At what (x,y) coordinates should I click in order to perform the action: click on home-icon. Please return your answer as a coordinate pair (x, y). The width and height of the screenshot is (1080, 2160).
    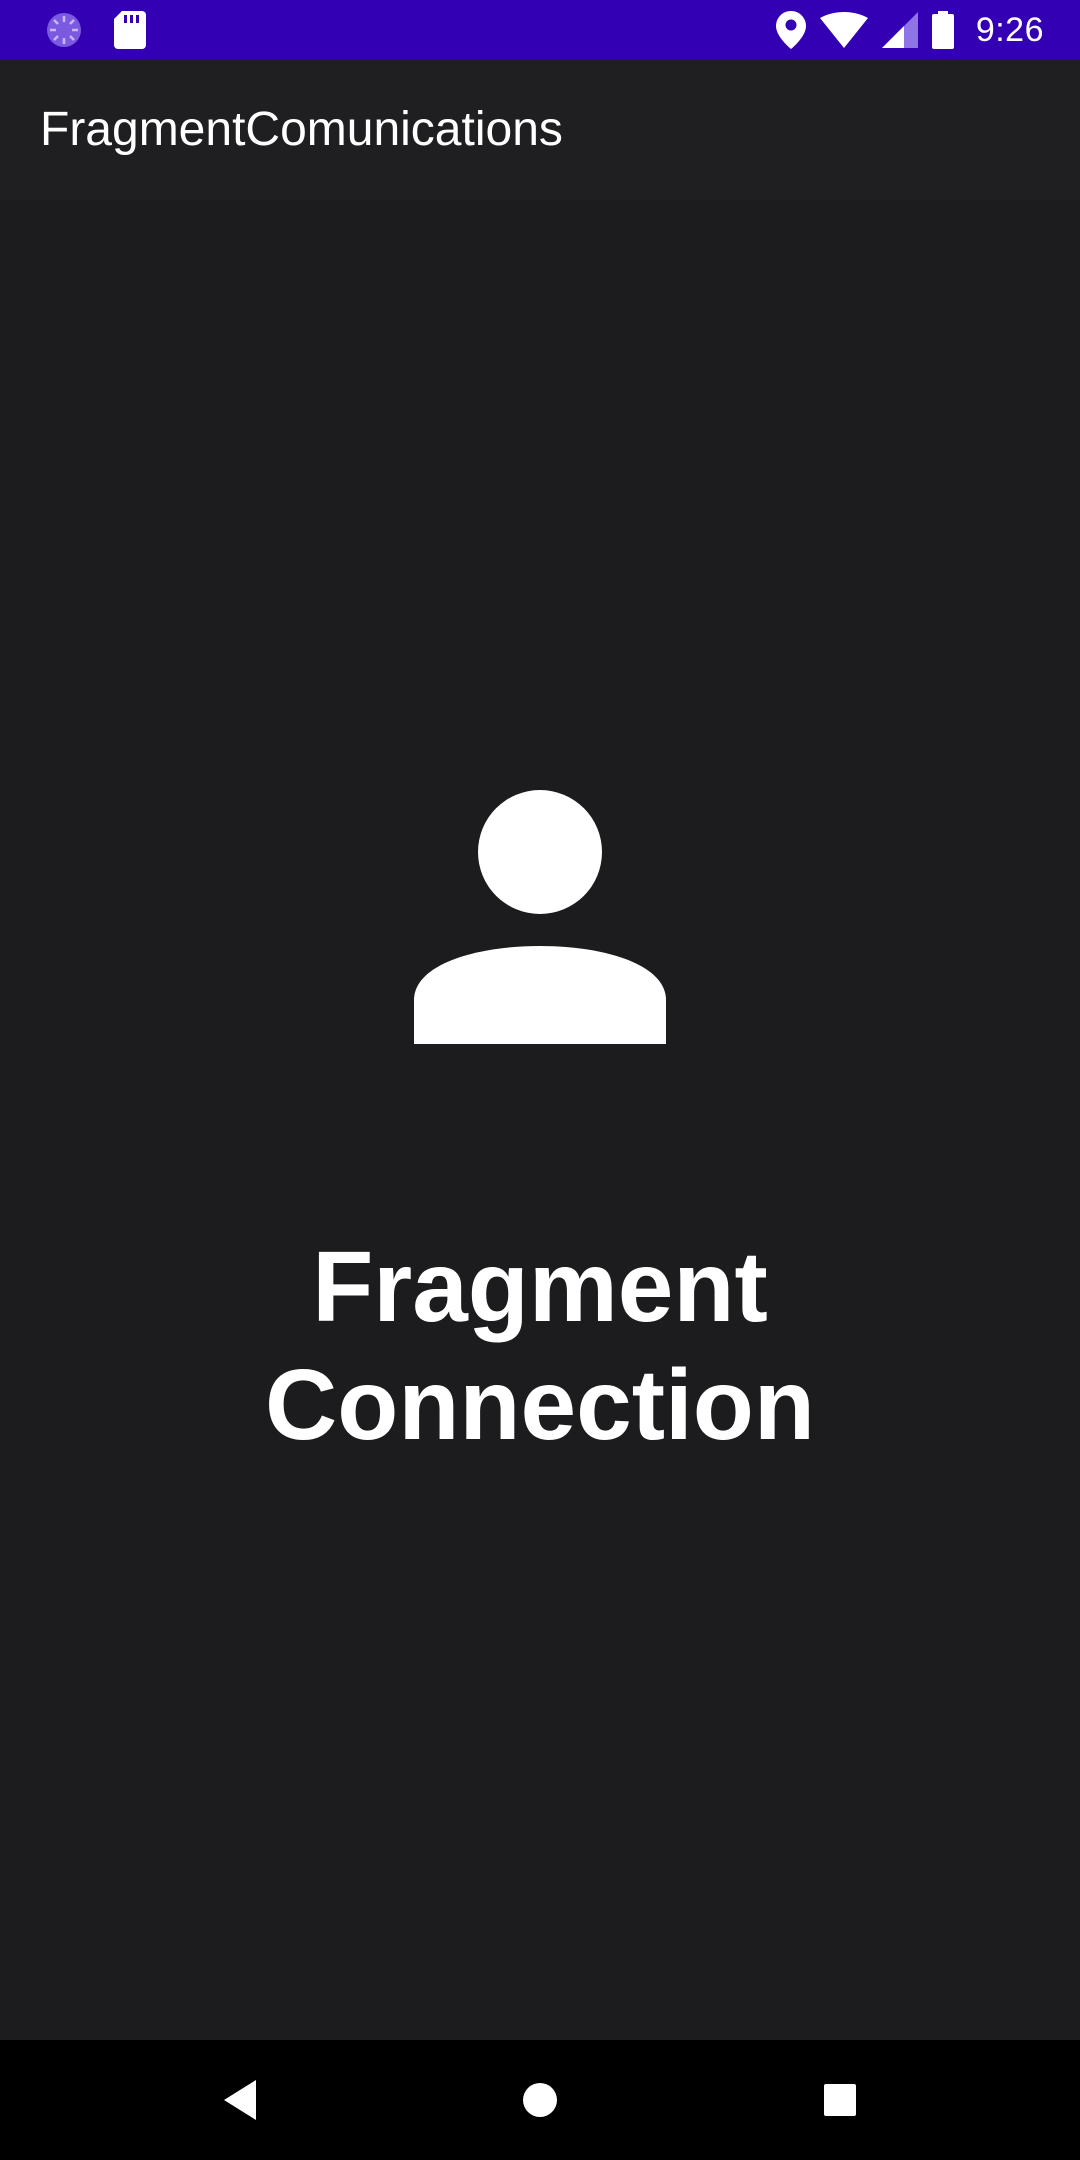
    Looking at the image, I should click on (540, 2100).